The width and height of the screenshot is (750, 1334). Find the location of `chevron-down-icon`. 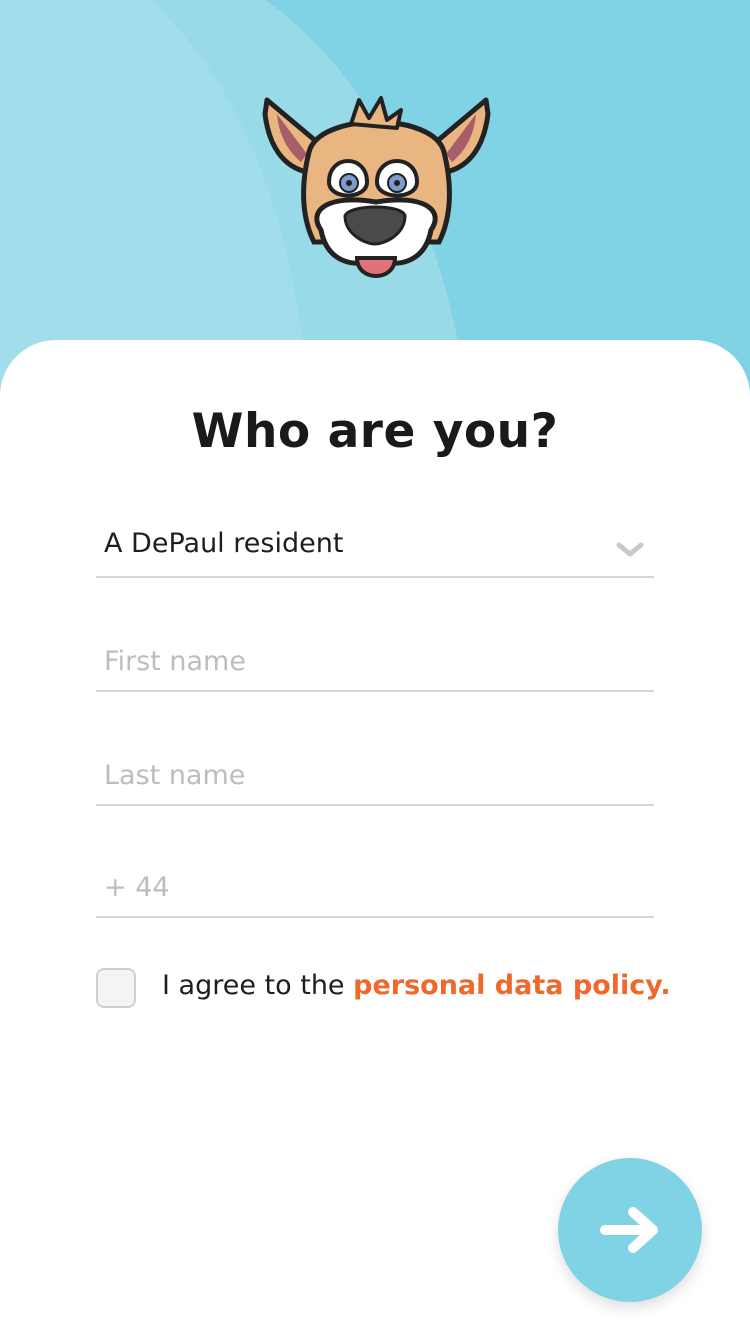

chevron-down-icon is located at coordinates (630, 549).